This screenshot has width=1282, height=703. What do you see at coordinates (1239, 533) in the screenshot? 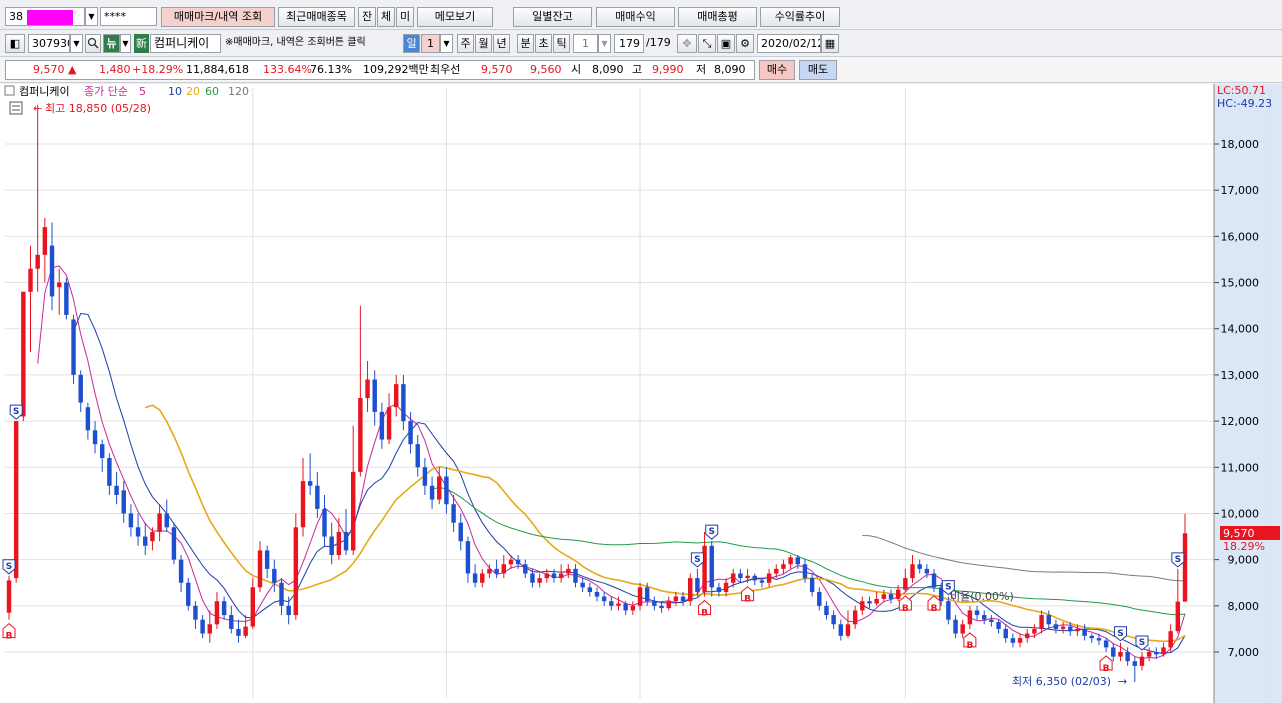
I see `current-price-tag-text: 9,570` at bounding box center [1239, 533].